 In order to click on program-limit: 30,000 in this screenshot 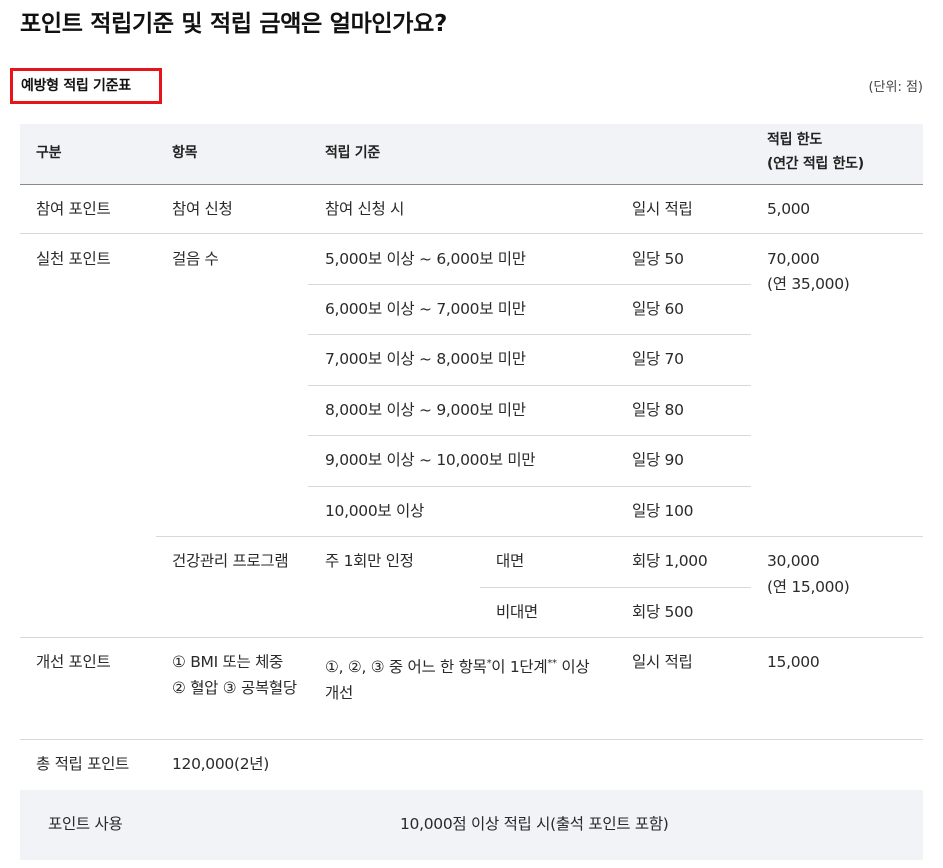, I will do `click(793, 561)`.